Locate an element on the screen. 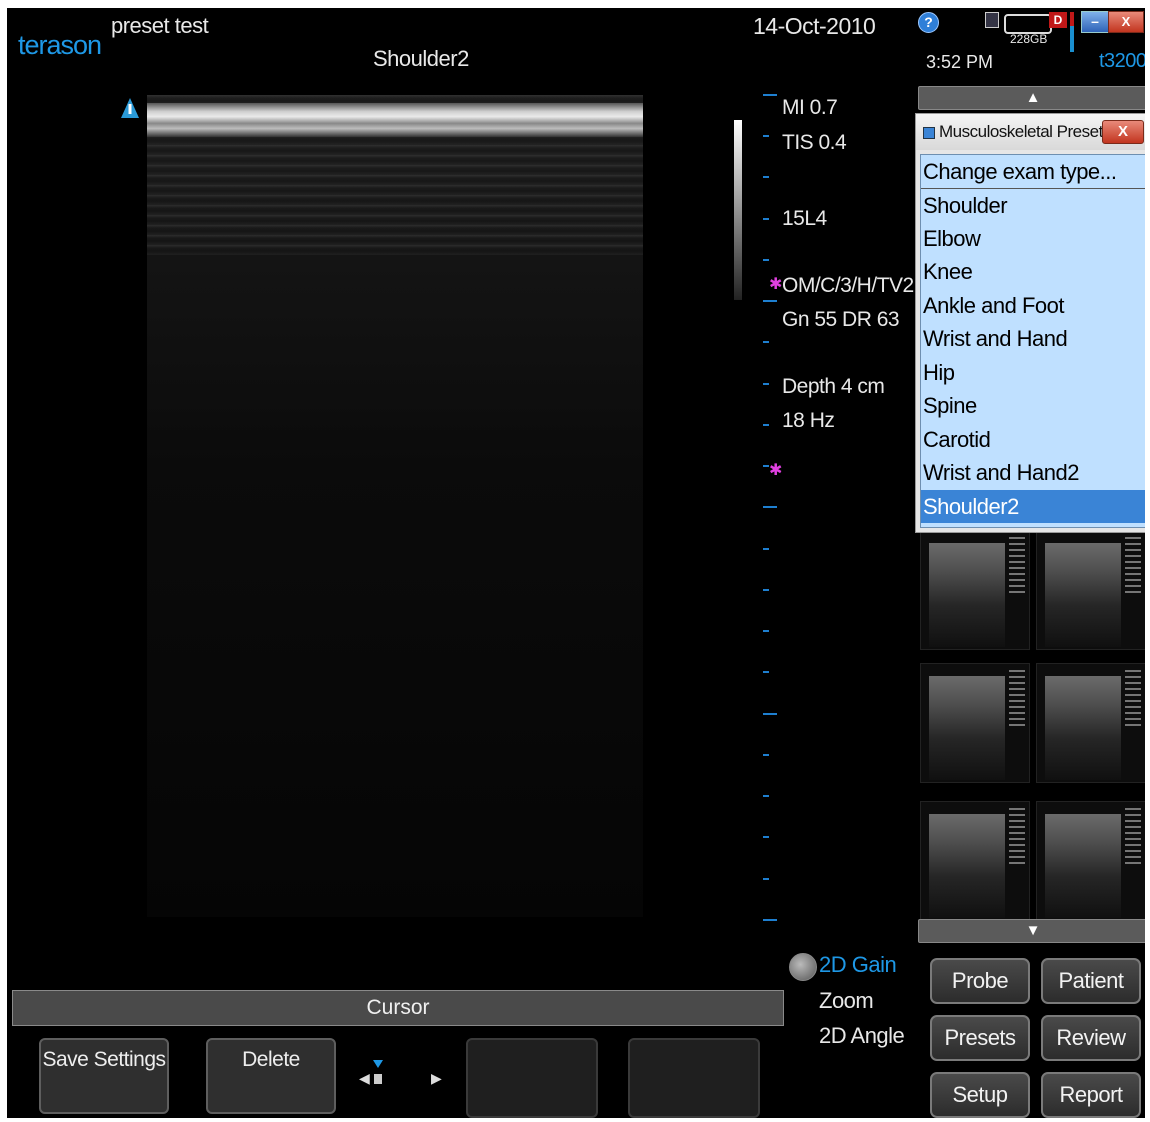 This screenshot has width=1150, height=1122. storage-icon is located at coordinates (1028, 24).